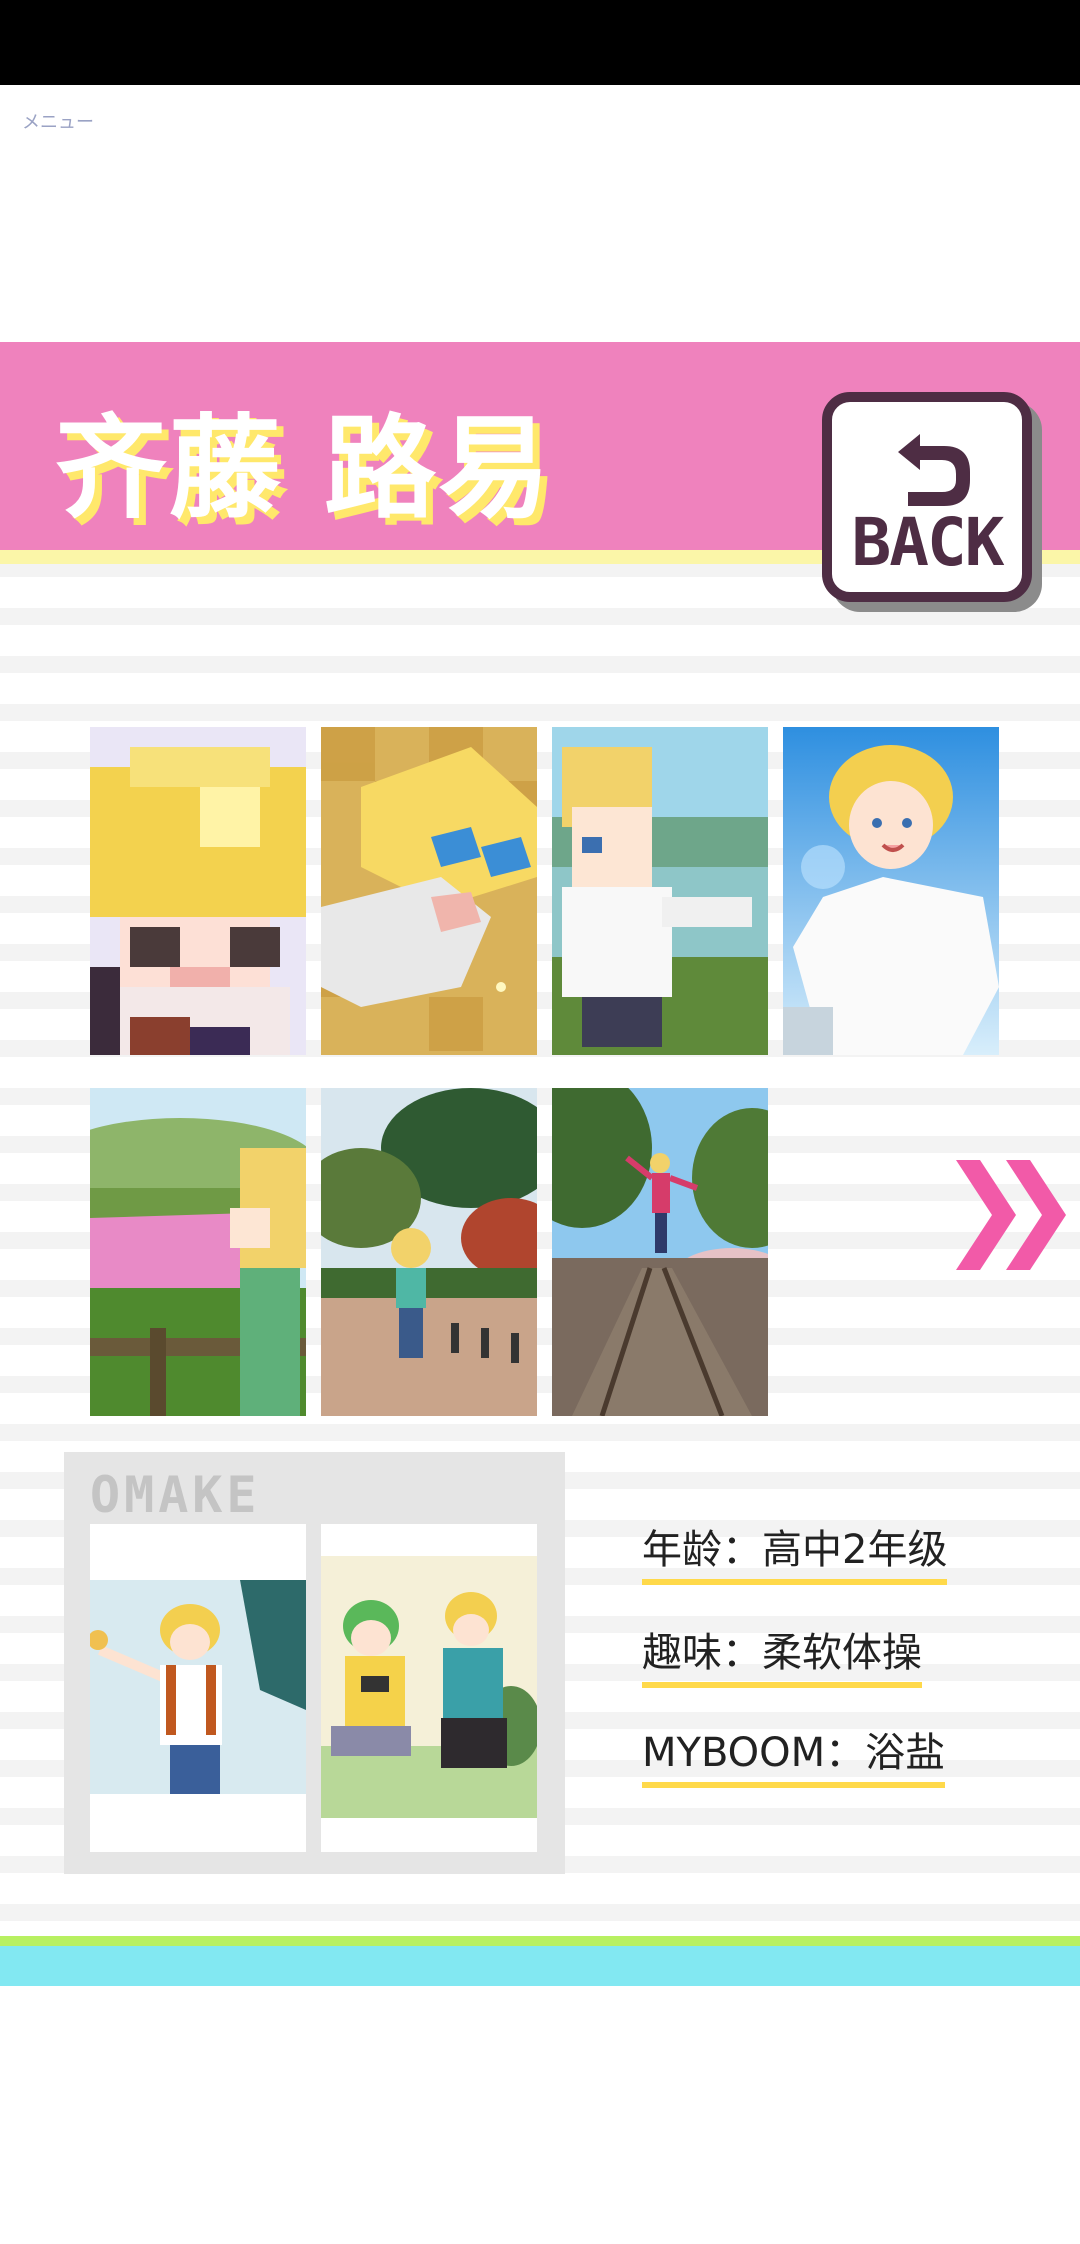  Describe the element at coordinates (314, 1663) in the screenshot. I see `omake-panel: OMAKE` at that location.